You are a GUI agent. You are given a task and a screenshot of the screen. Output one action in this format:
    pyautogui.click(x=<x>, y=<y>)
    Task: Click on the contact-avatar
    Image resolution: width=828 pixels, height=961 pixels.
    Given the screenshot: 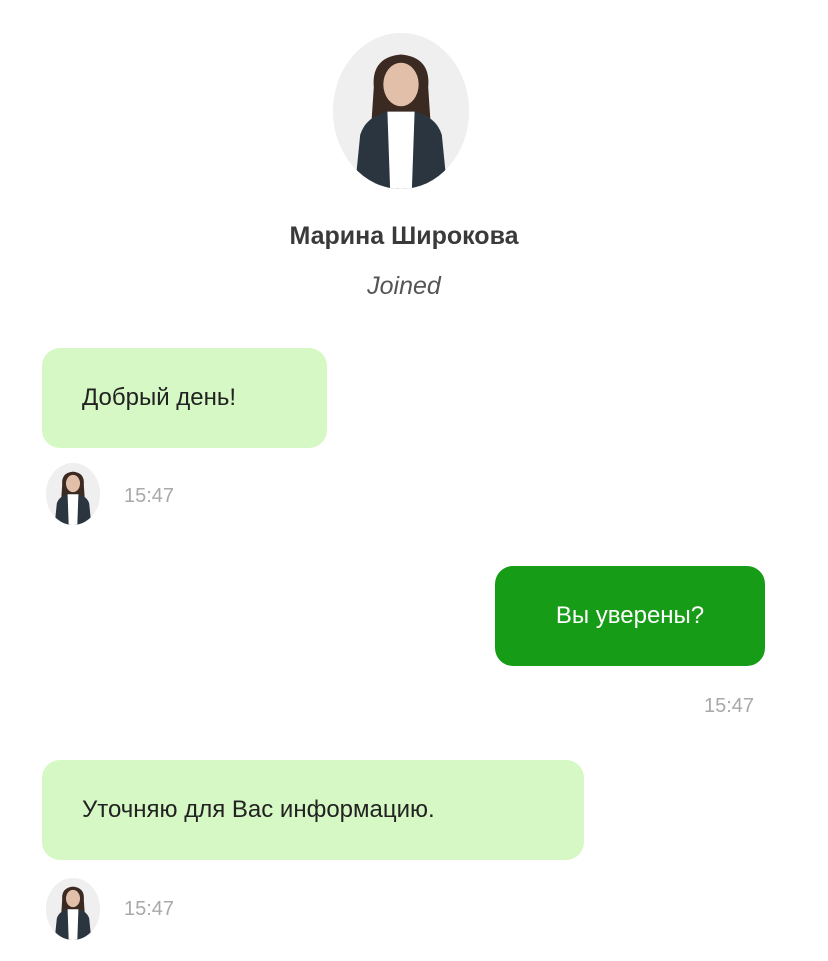 What is the action you would take?
    pyautogui.click(x=401, y=111)
    